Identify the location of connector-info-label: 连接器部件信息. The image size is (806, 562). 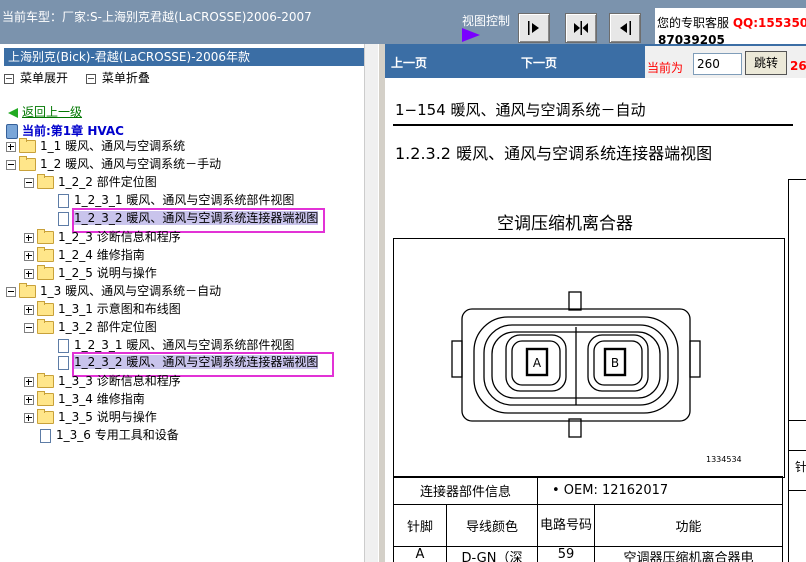
(465, 490).